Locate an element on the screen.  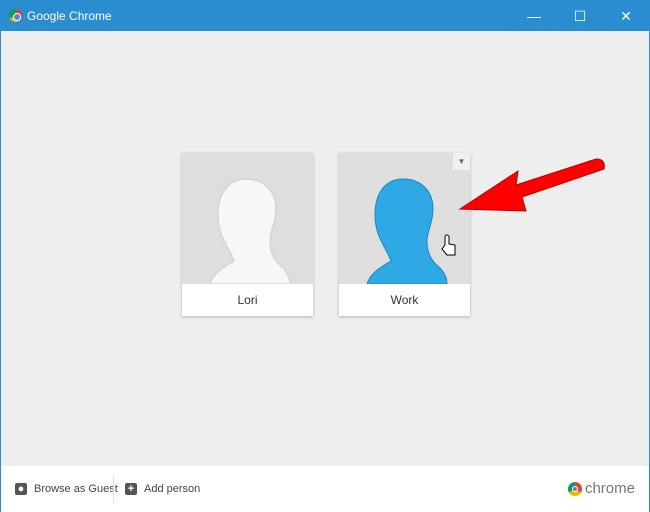
profile-name: Lori is located at coordinates (247, 300).